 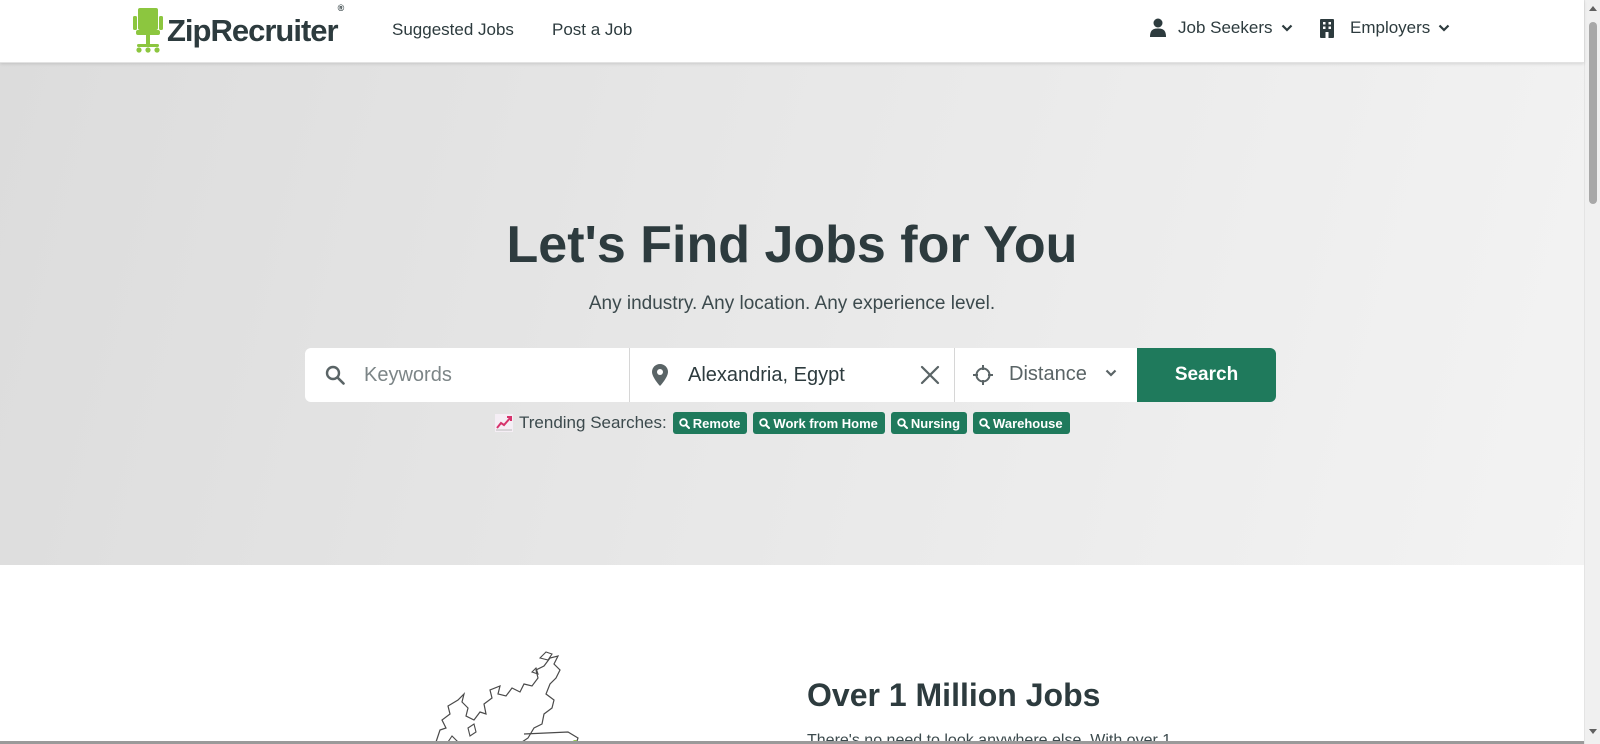 I want to click on trending-label: Trending Searches:, so click(x=593, y=422).